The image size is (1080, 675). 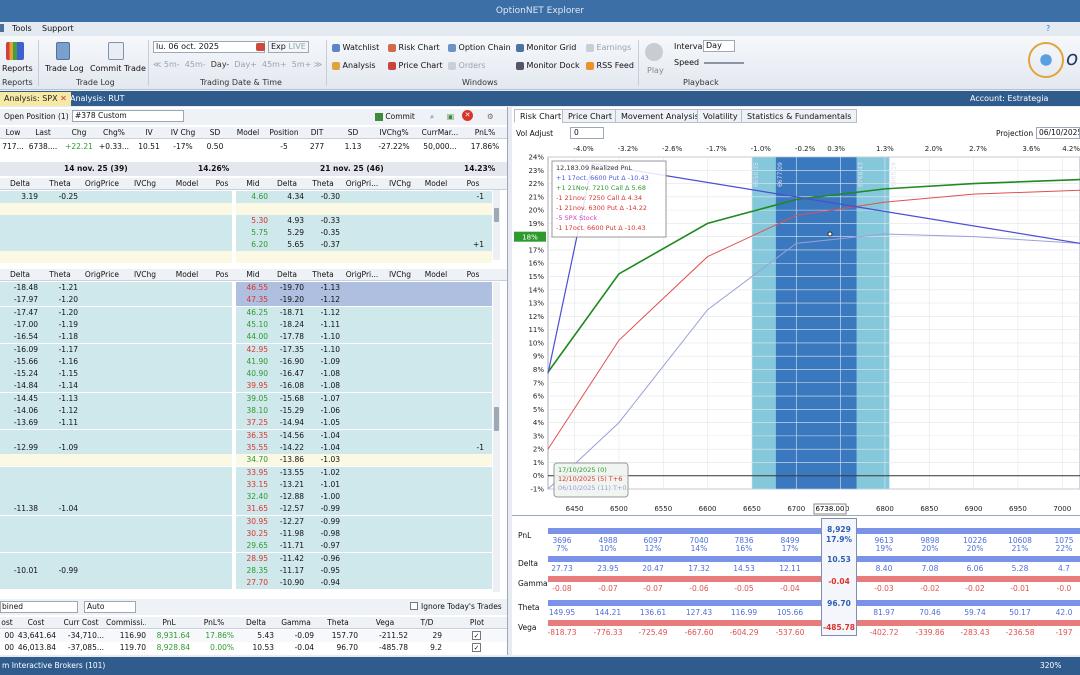 What do you see at coordinates (541, 116) in the screenshot?
I see `tab-risk-chart: Risk Chart` at bounding box center [541, 116].